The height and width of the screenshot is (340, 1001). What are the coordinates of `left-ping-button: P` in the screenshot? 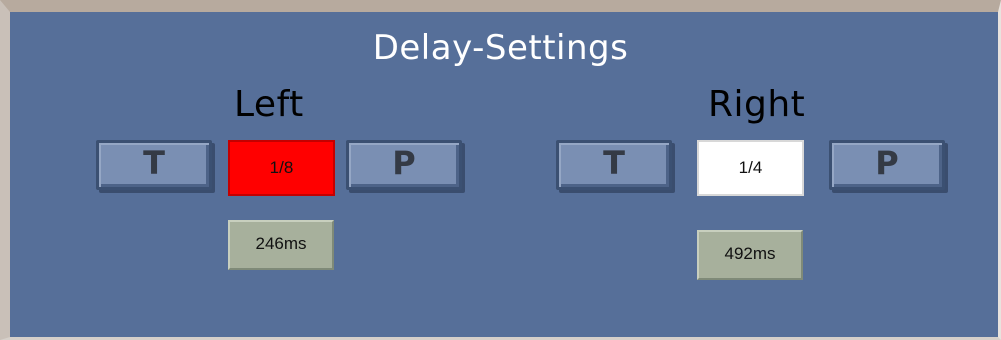 It's located at (404, 165).